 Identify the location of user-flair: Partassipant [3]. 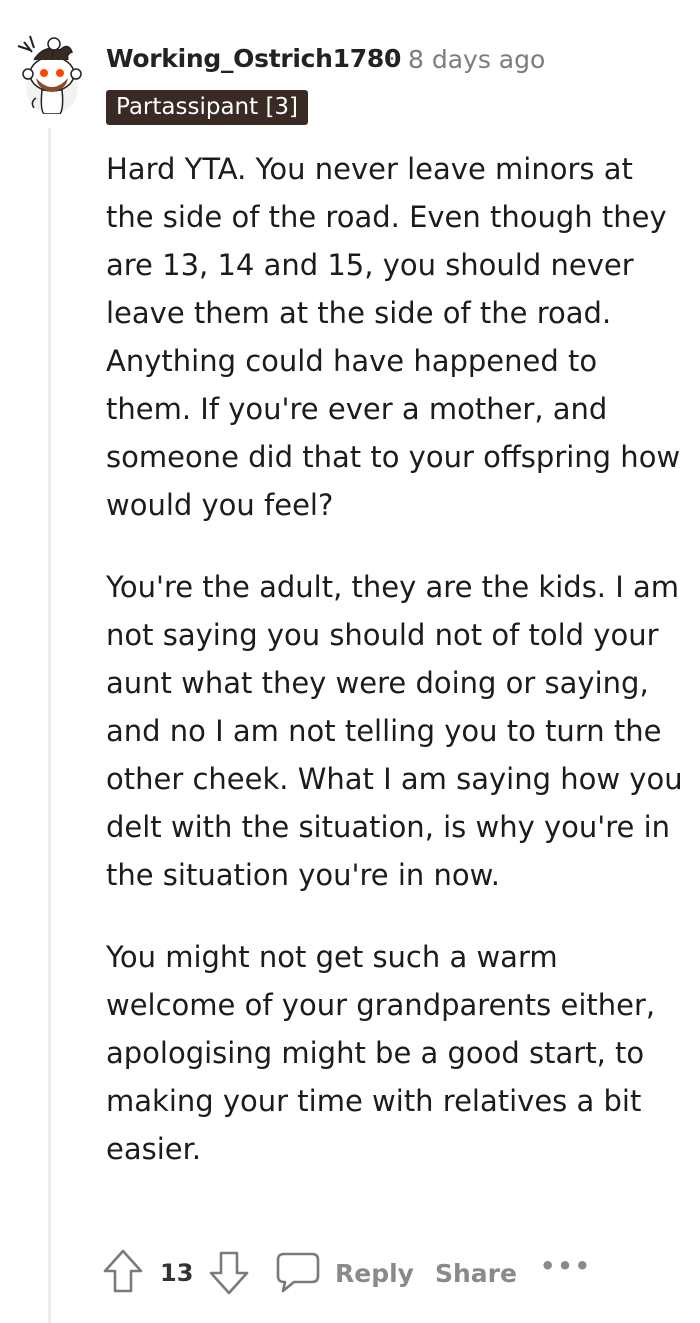
(207, 107).